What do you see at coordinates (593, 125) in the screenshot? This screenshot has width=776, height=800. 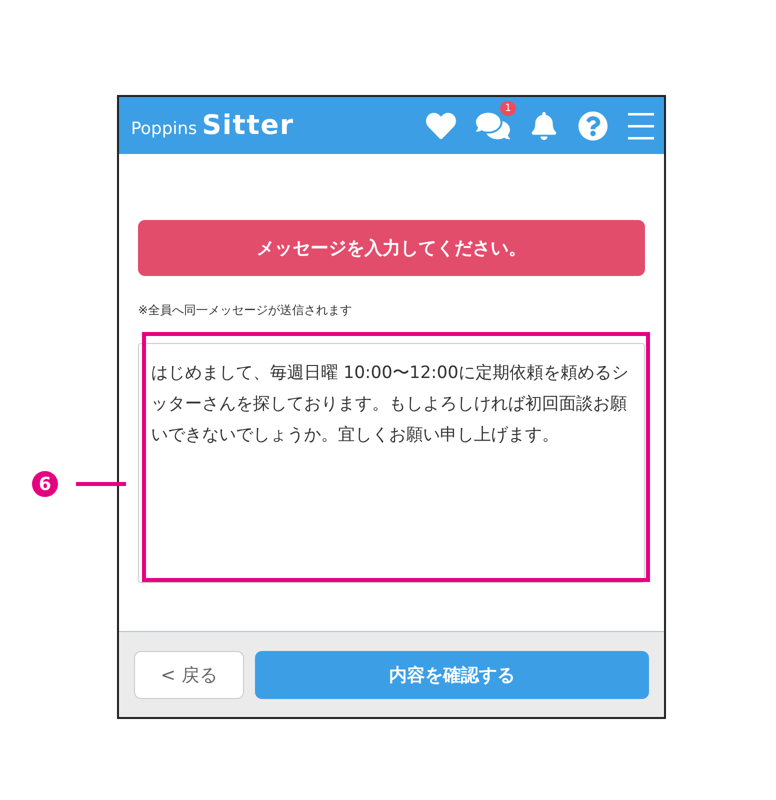 I see `help-icon` at bounding box center [593, 125].